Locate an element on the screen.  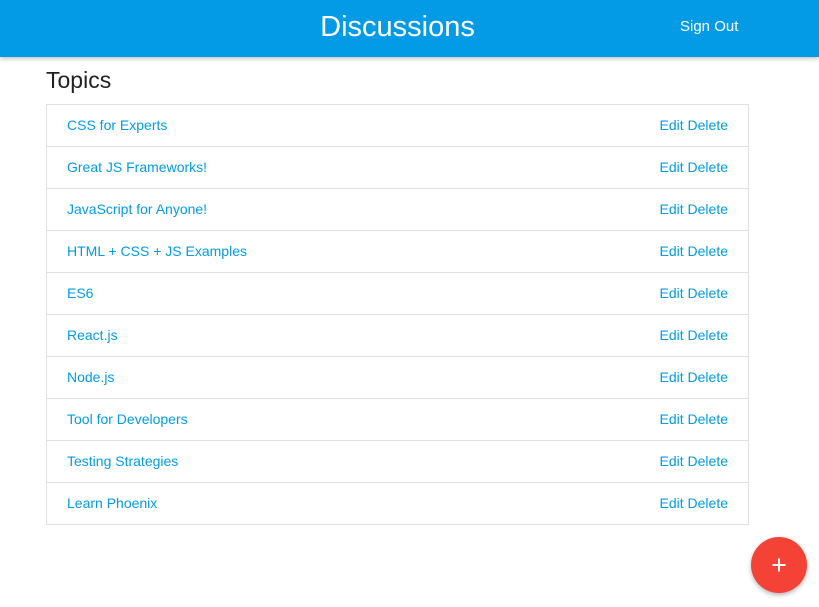
topic-list-item: HTML + CSS + JS Examples Edit Delete is located at coordinates (397, 252).